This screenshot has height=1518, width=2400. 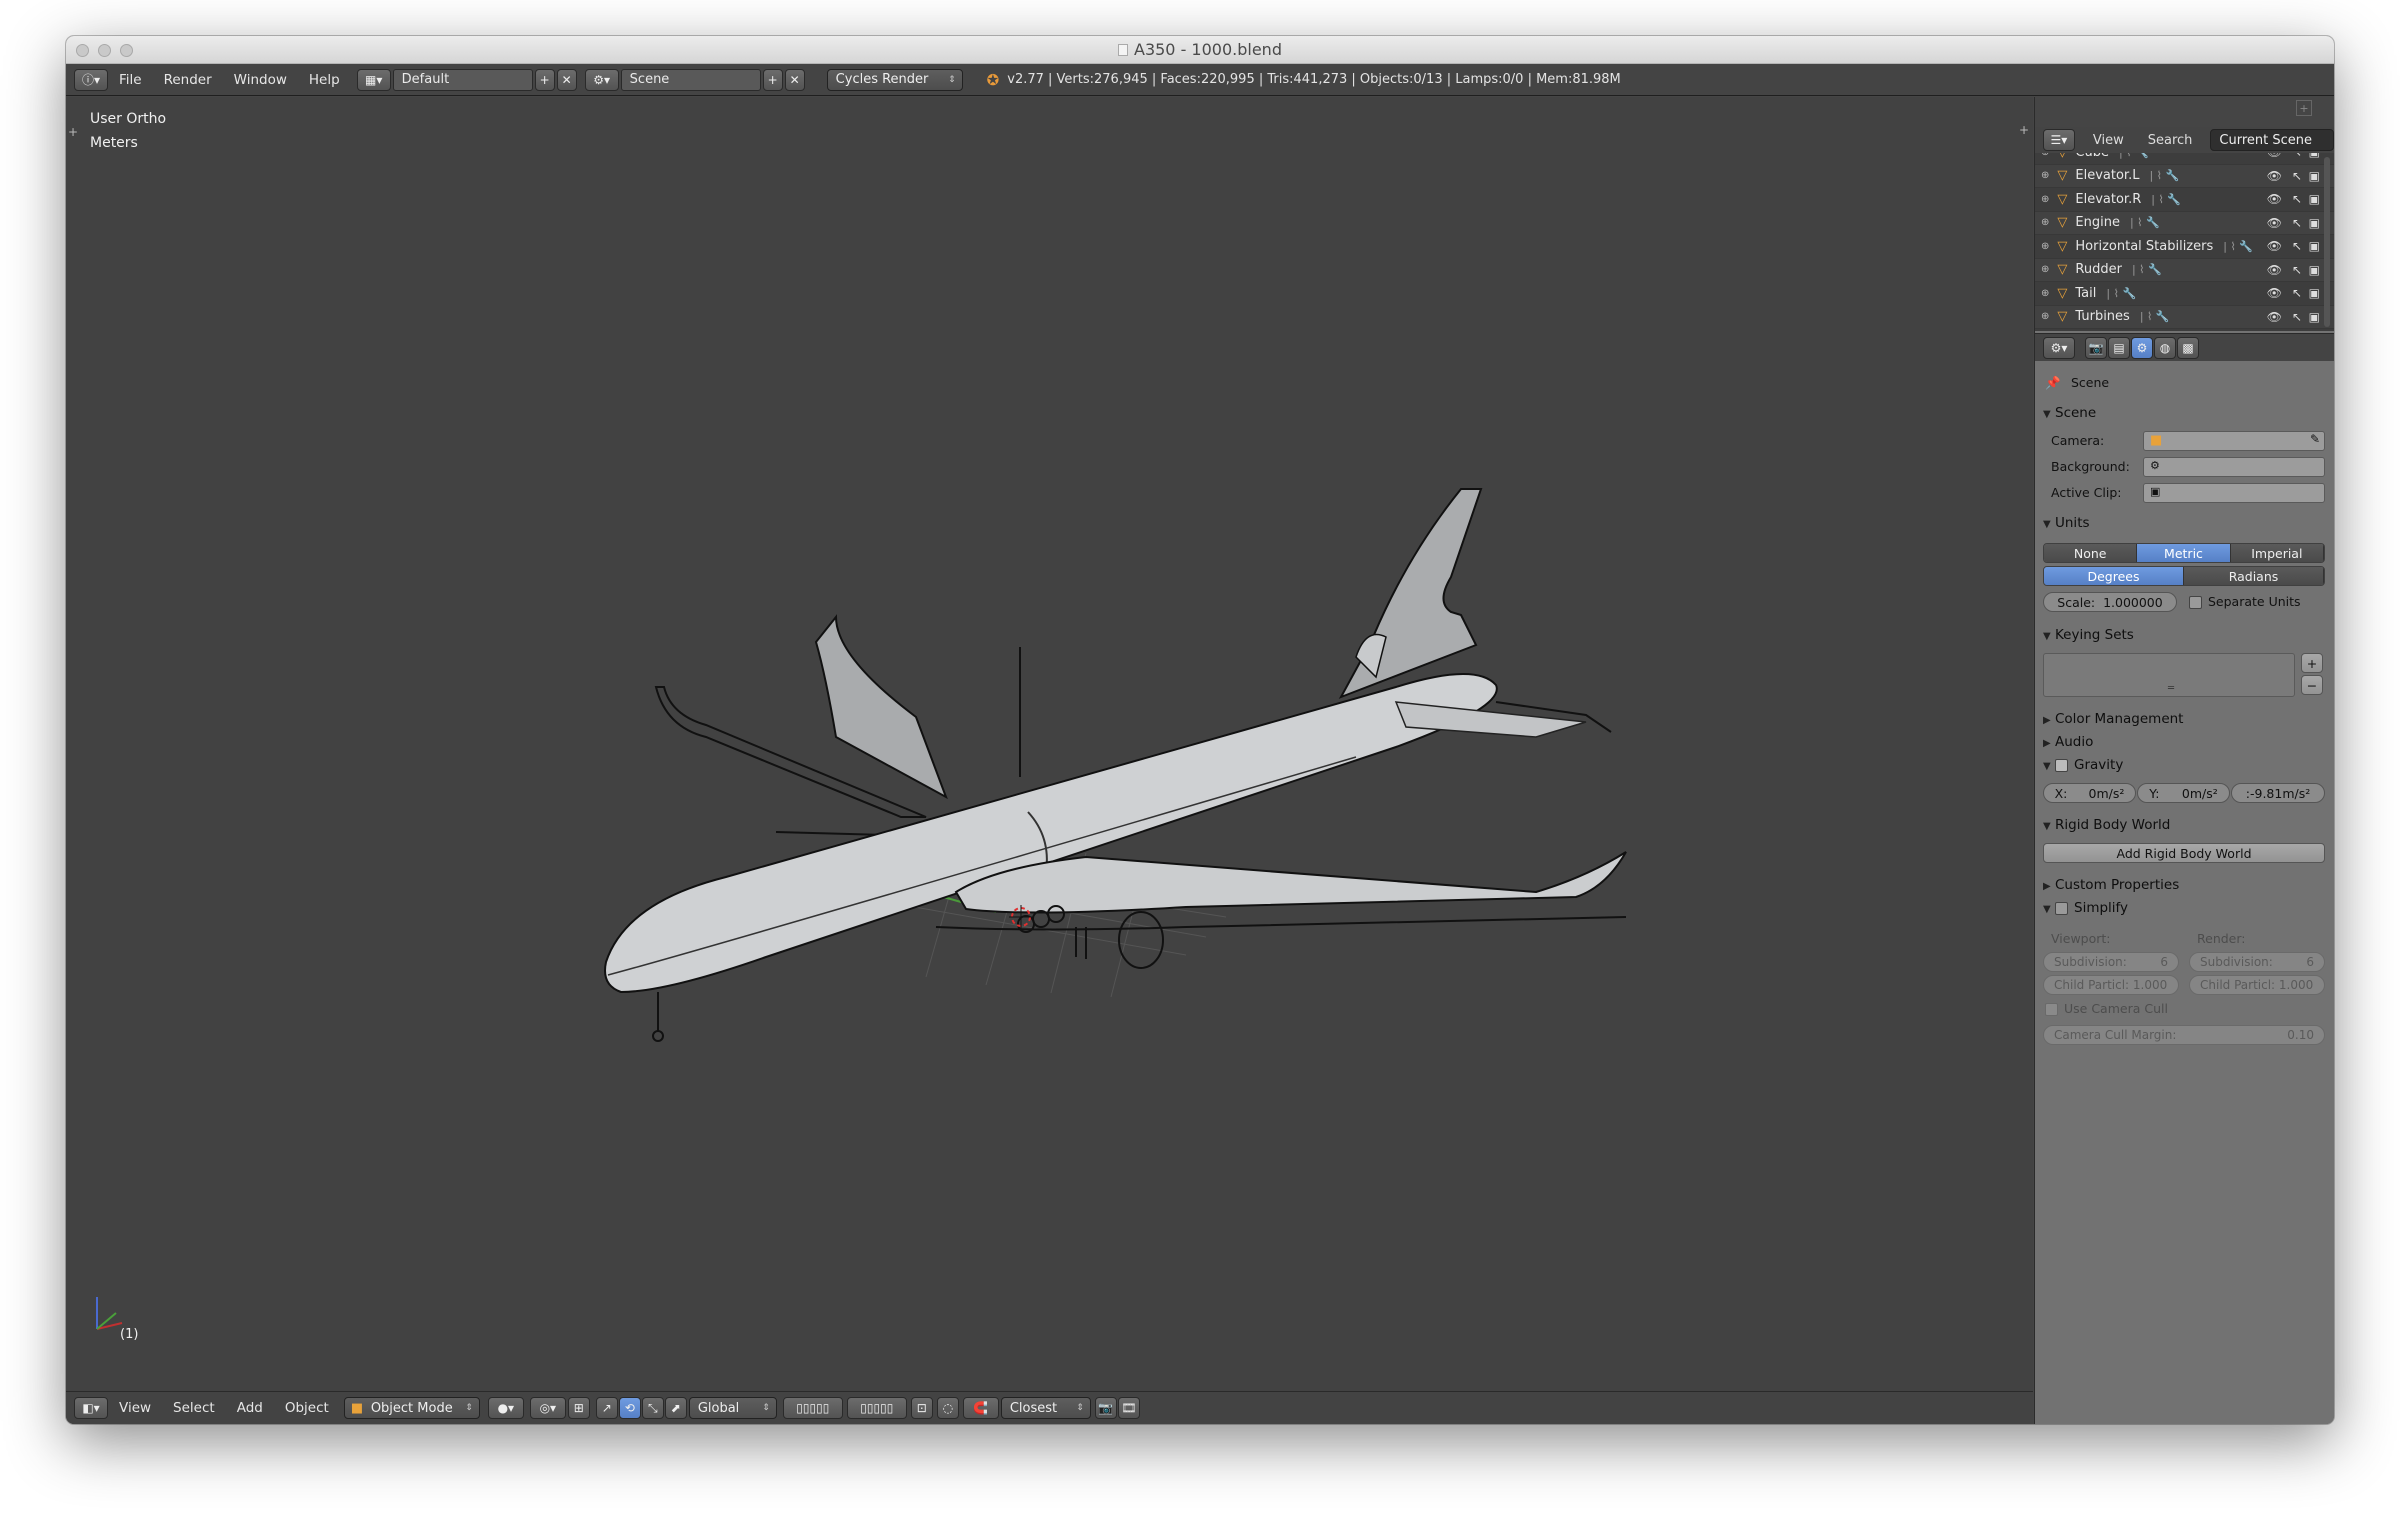 I want to click on menu-add: Add, so click(x=250, y=1408).